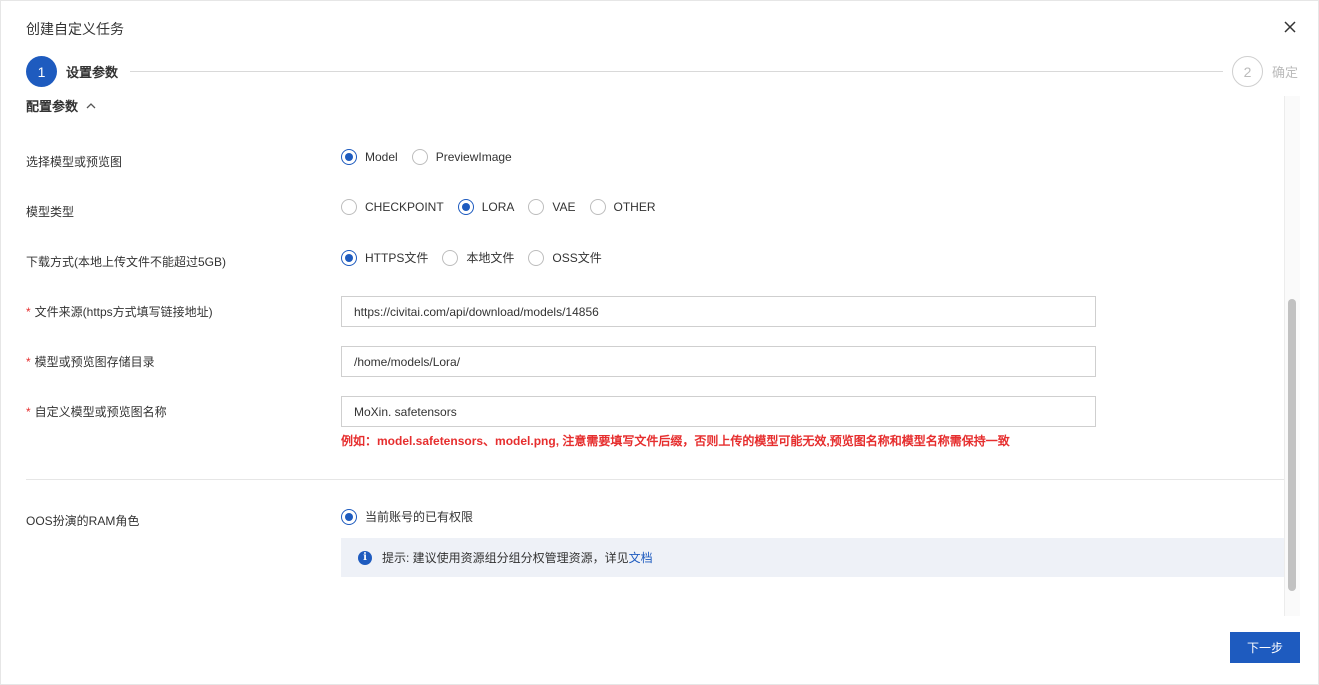  I want to click on custom-name-label-text: 自定义模型或预览图名称, so click(100, 412).